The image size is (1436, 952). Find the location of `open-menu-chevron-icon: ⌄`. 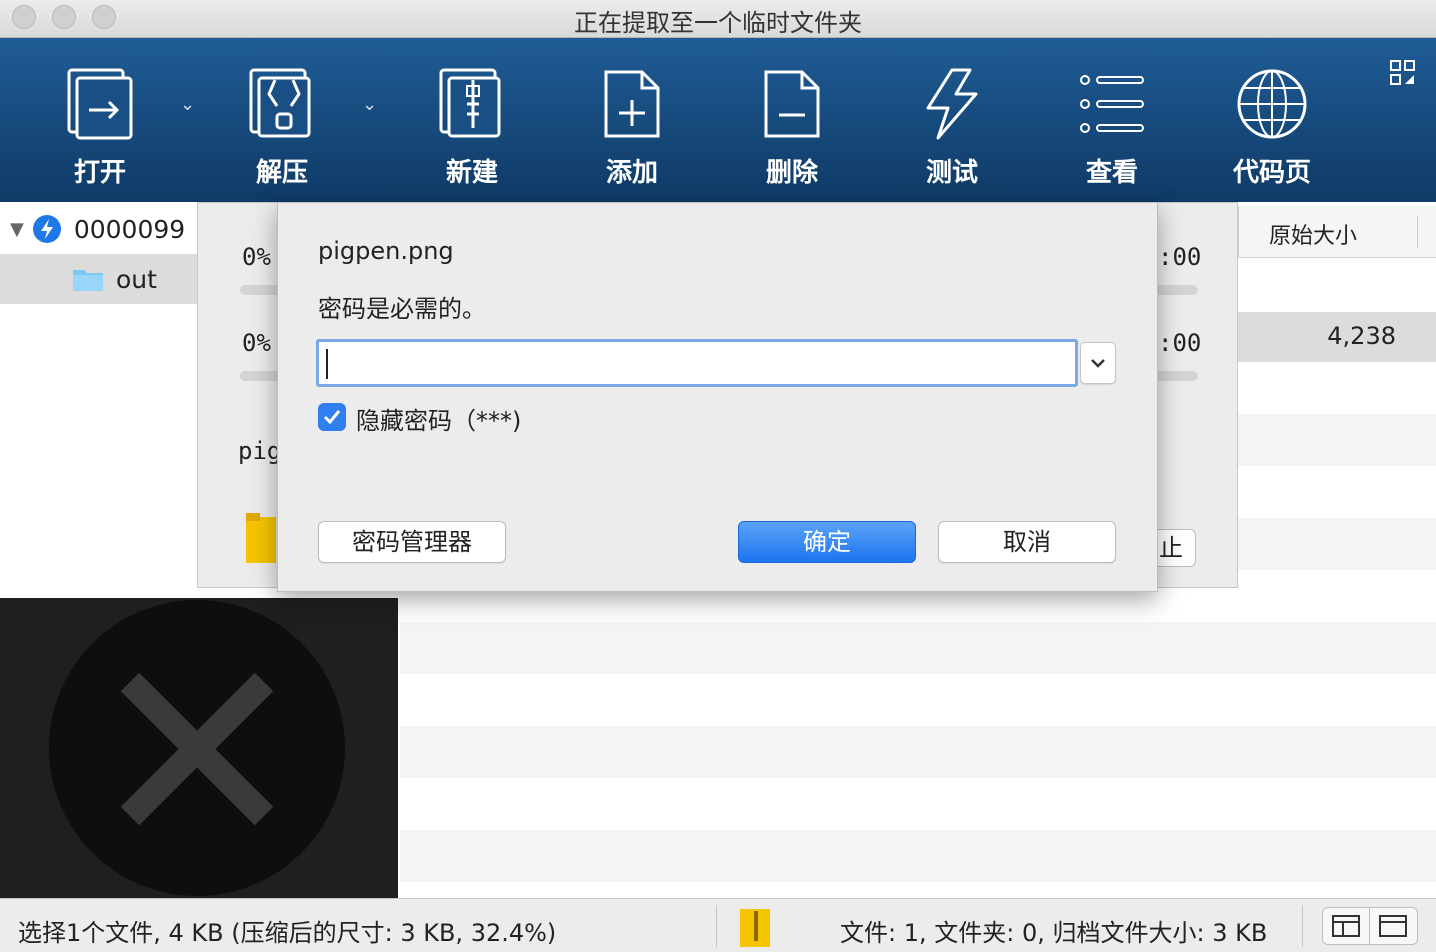

open-menu-chevron-icon: ⌄ is located at coordinates (187, 104).